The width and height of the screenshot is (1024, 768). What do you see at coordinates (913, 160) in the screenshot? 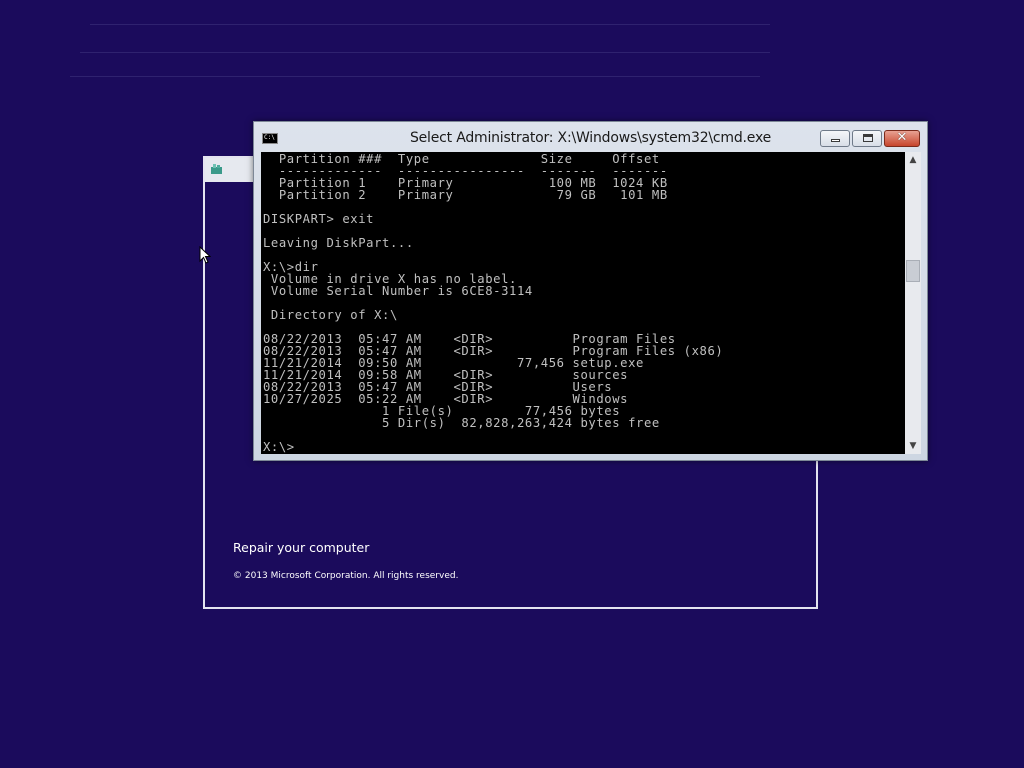
I see `chevron-up-icon: ▲` at bounding box center [913, 160].